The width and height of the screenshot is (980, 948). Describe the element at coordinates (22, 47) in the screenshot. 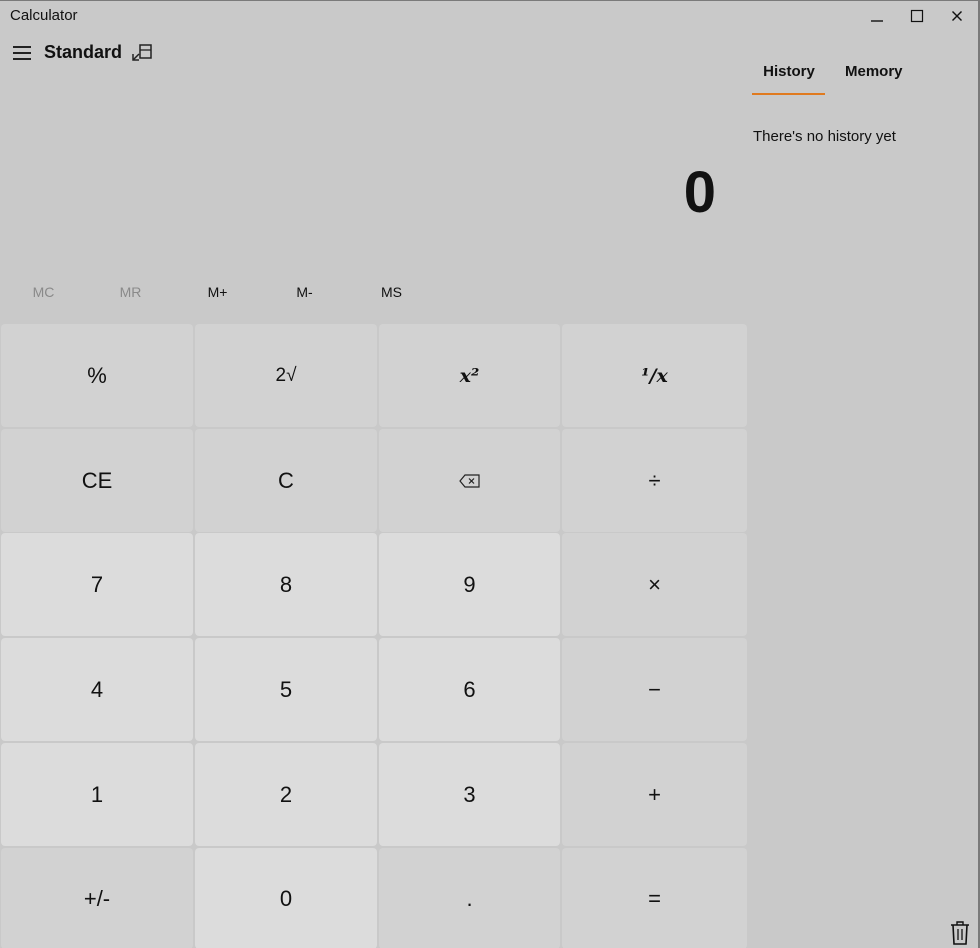

I see `hamburger-menu-icon` at that location.